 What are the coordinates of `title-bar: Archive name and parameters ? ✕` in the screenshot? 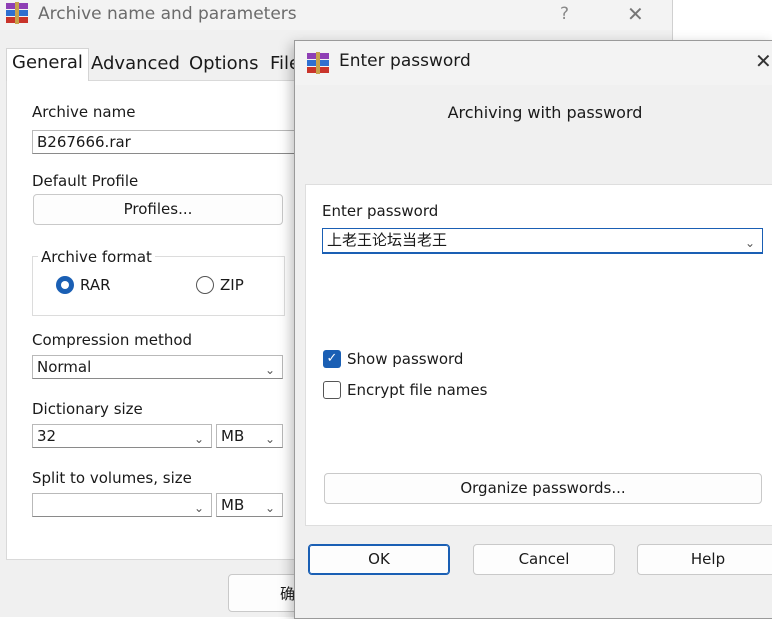 It's located at (336, 15).